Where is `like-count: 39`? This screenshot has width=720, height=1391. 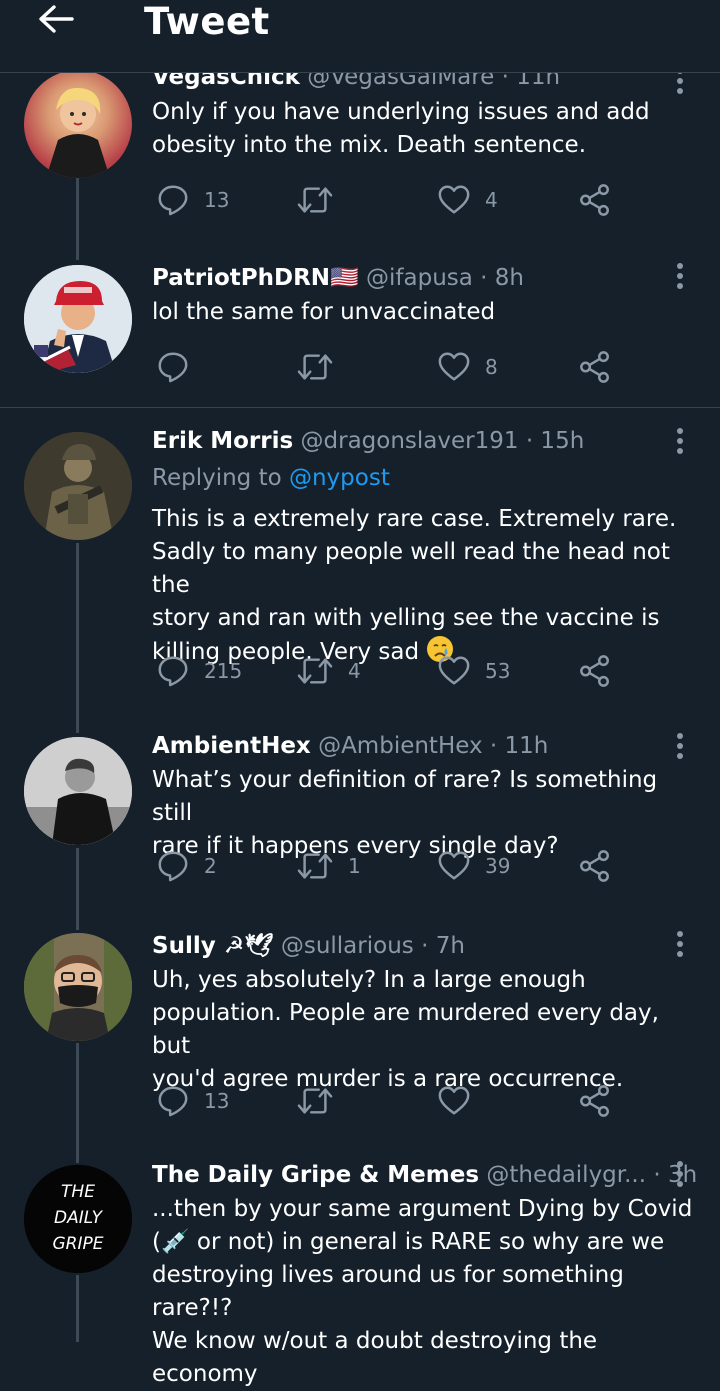
like-count: 39 is located at coordinates (498, 866).